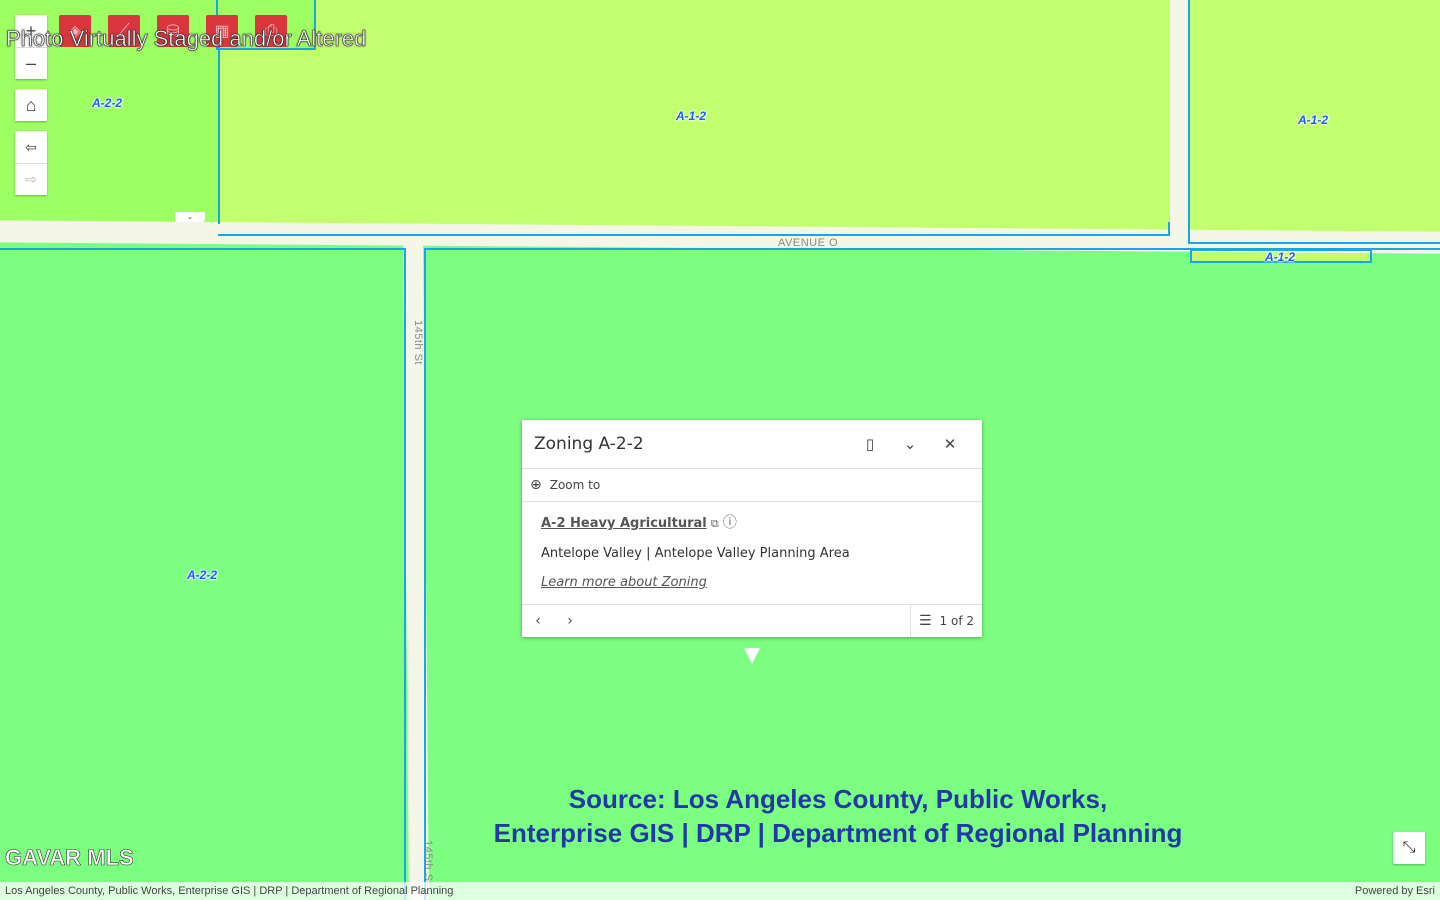 The width and height of the screenshot is (1440, 900). I want to click on navigation-control: ⇦ ⇨, so click(31, 163).